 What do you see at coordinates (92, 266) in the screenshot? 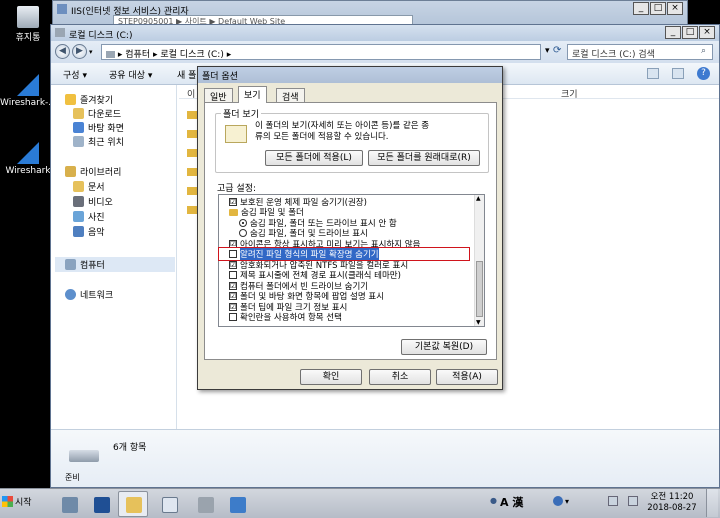
I see `nav-computer-label: 컴퓨터` at bounding box center [92, 266].